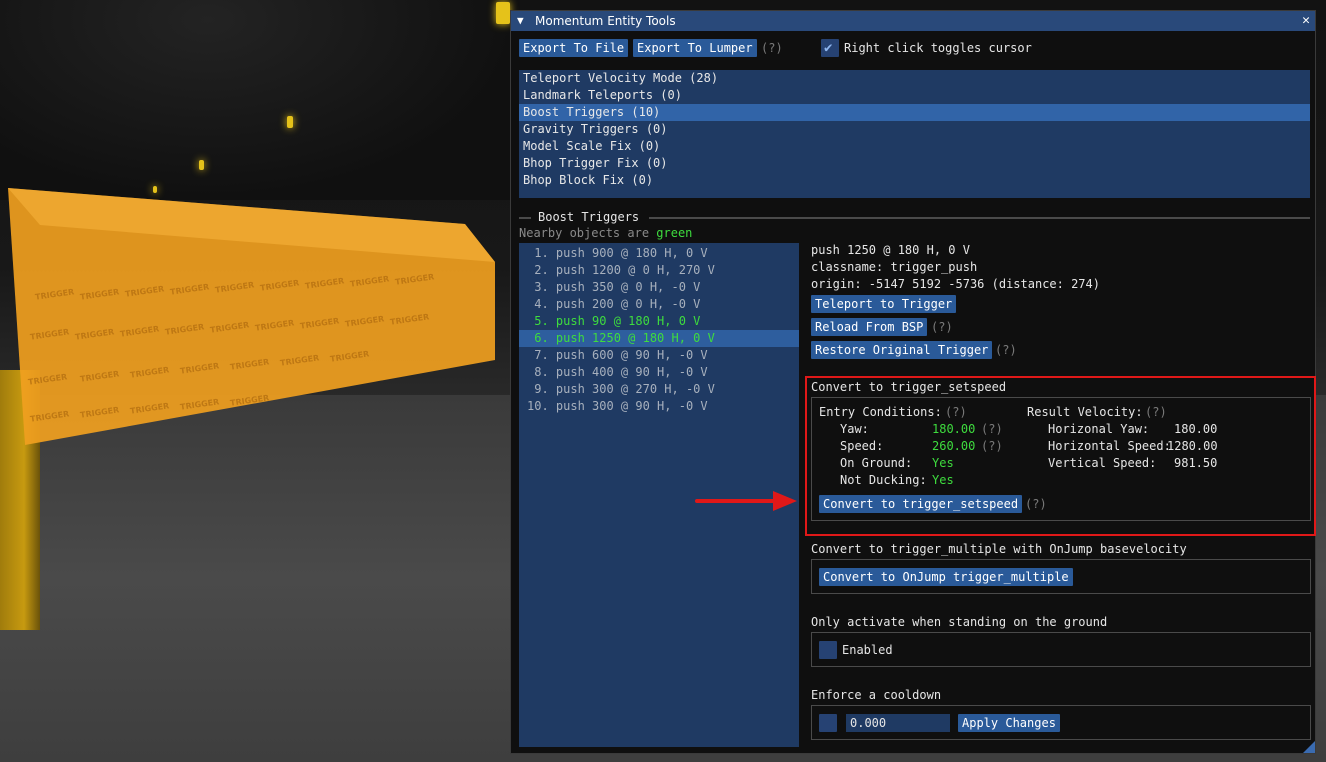 Image resolution: width=1326 pixels, height=762 pixels. I want to click on restore-help-icon: (?), so click(1006, 350).